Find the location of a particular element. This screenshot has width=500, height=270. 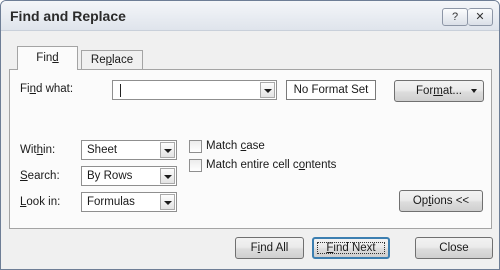

find-what-dropdown-arrow is located at coordinates (267, 90).